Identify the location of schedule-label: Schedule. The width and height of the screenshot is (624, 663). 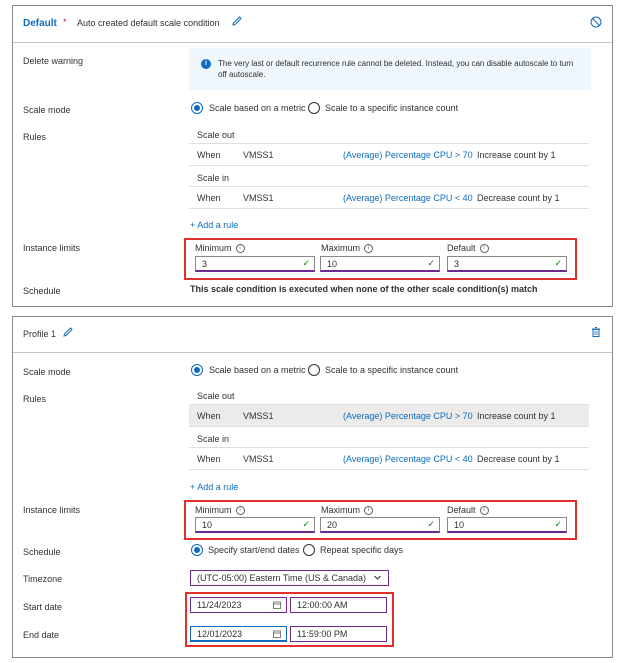
(42, 291).